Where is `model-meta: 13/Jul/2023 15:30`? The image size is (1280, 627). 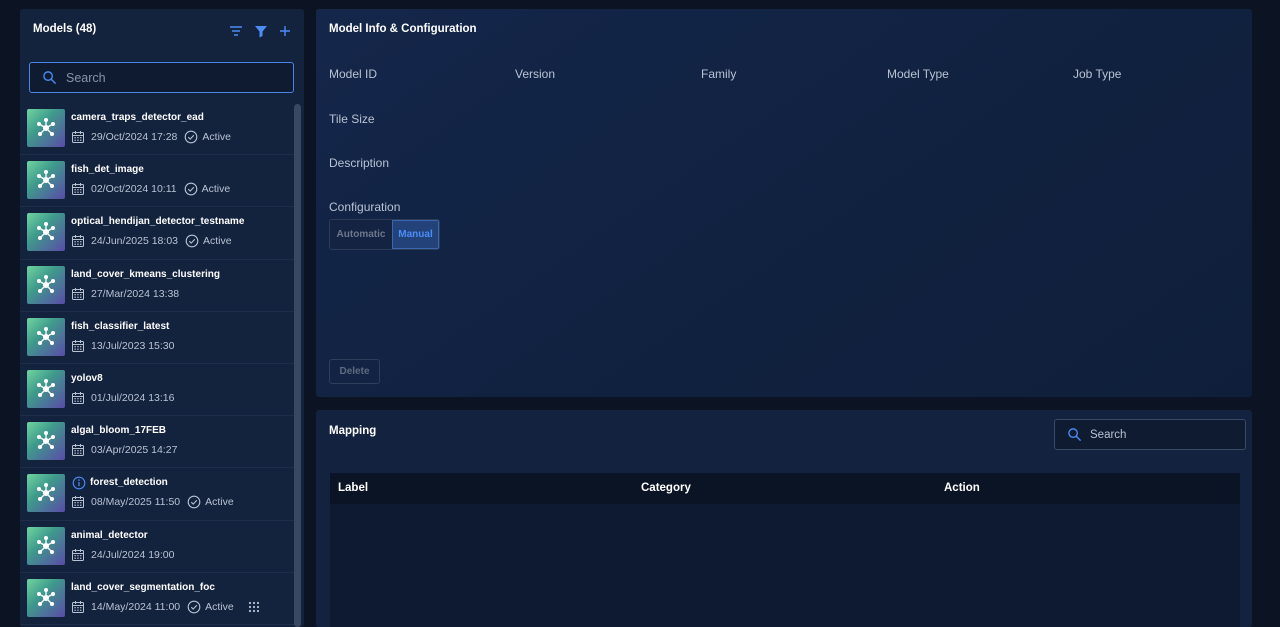
model-meta: 13/Jul/2023 15:30 is located at coordinates (123, 346).